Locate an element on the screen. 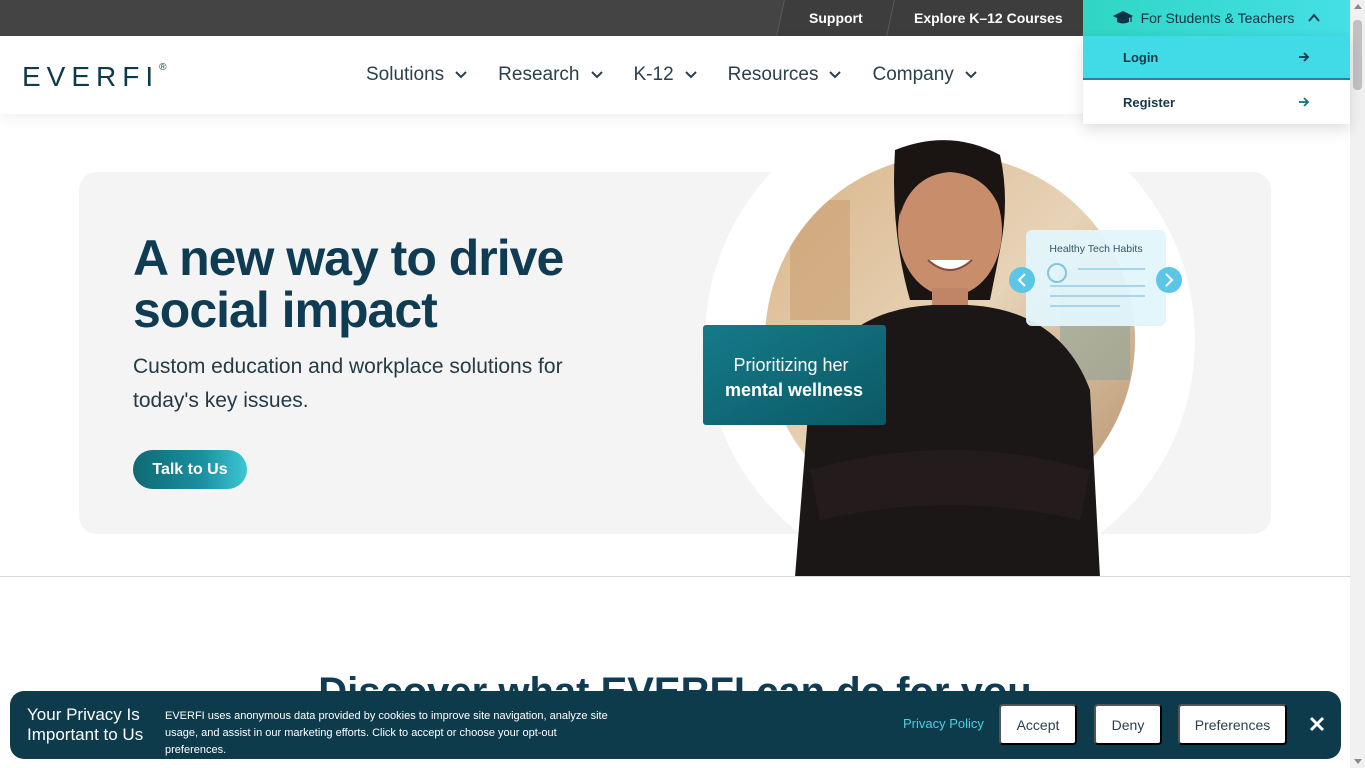 The image size is (1365, 768). mental-wellness-card is located at coordinates (794, 375).